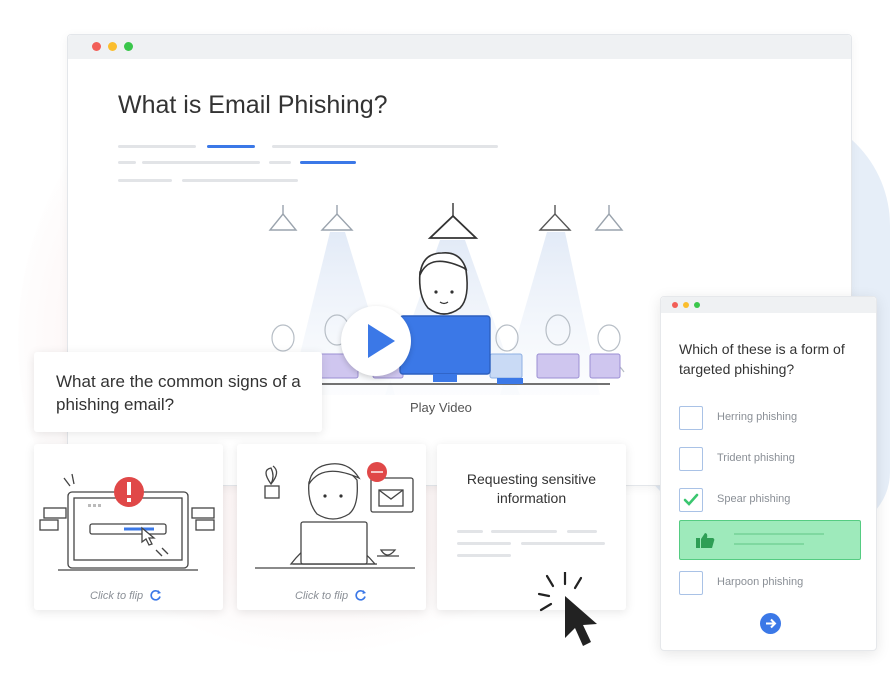 This screenshot has height=680, width=891. I want to click on quiz-option-herring: Herring phishing, so click(769, 419).